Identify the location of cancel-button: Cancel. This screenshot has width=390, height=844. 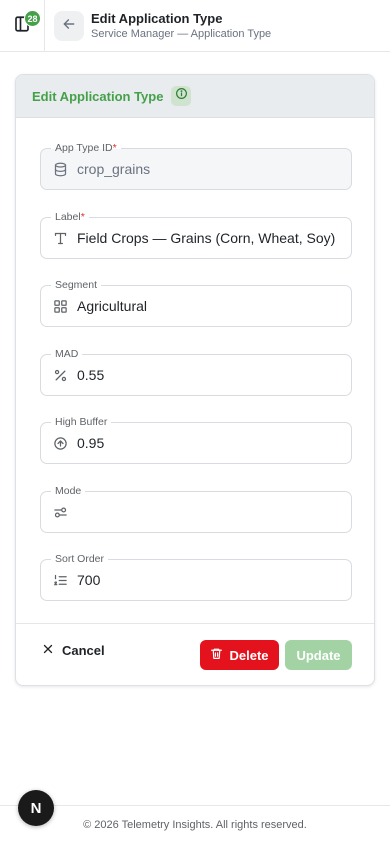
(73, 650).